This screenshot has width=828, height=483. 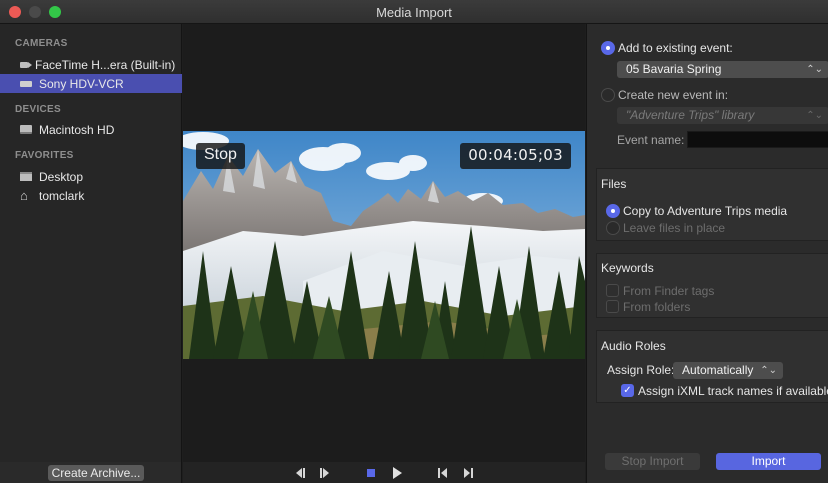 What do you see at coordinates (718, 370) in the screenshot?
I see `assign-role-value: Automatically` at bounding box center [718, 370].